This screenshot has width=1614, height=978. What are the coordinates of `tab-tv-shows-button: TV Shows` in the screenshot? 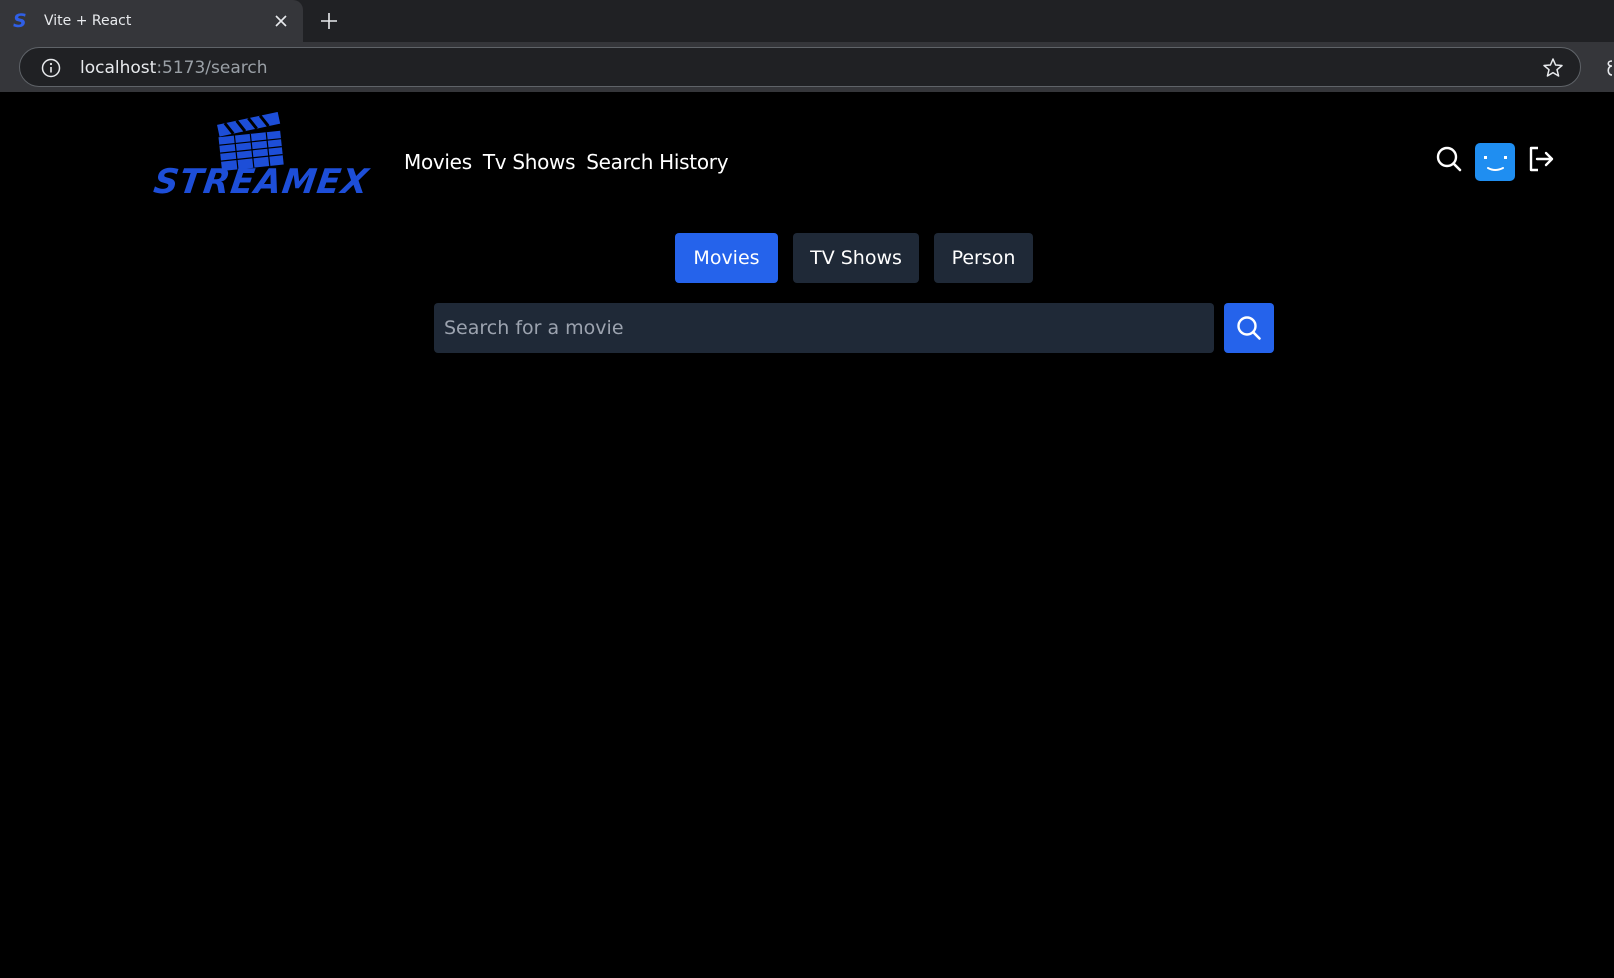 It's located at (856, 258).